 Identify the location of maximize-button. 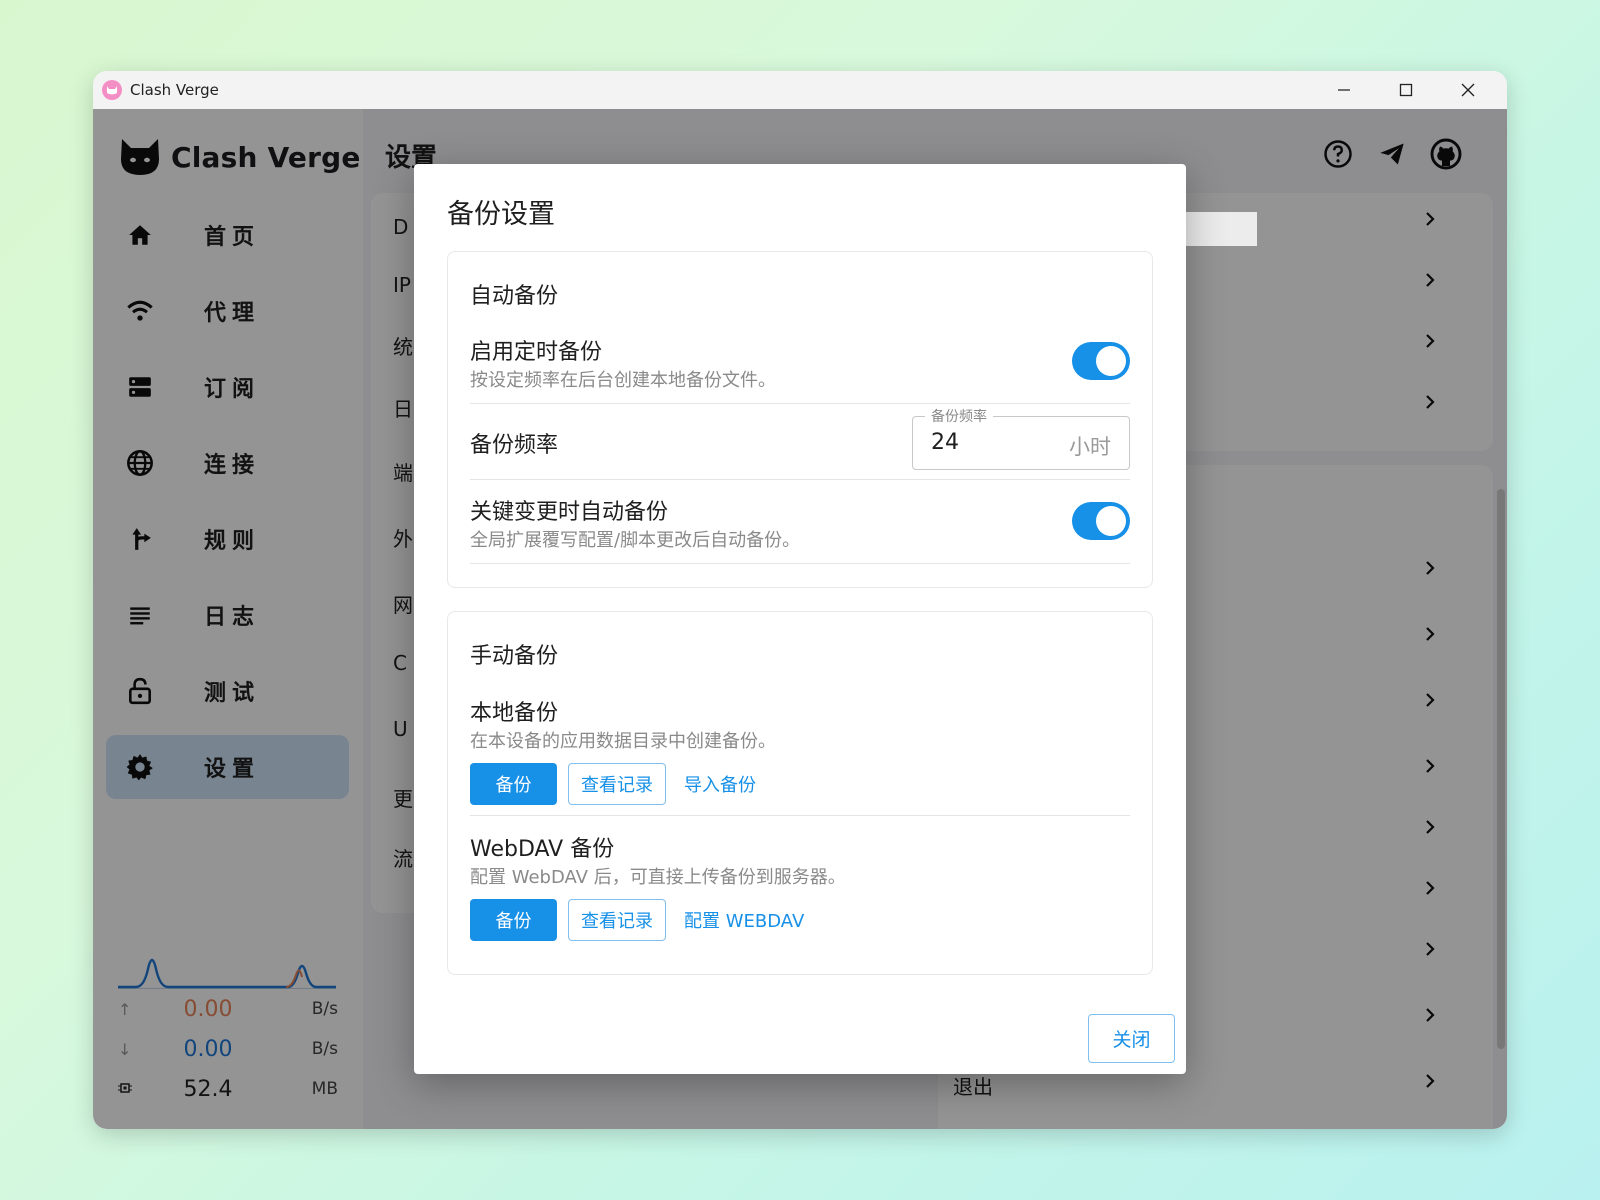
(1406, 90).